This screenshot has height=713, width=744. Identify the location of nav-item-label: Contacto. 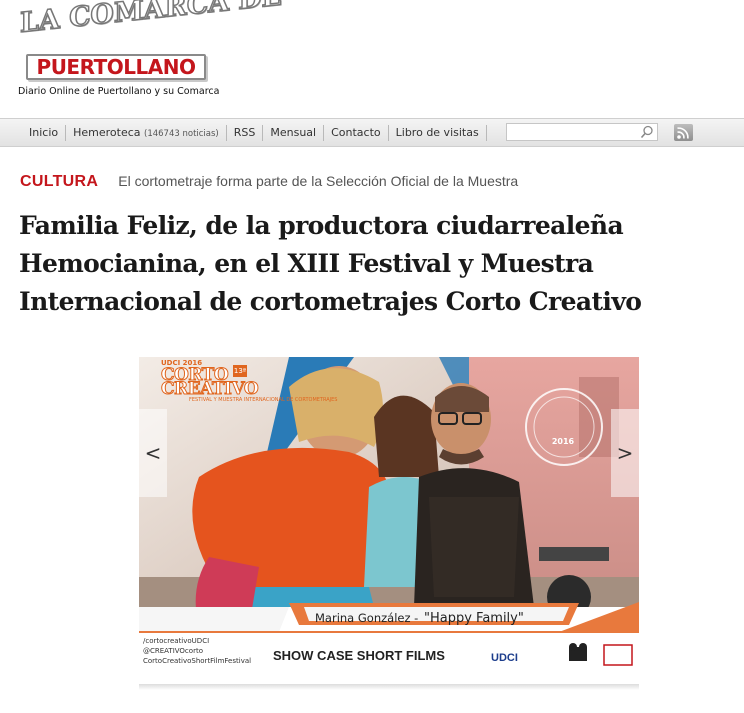
(356, 132).